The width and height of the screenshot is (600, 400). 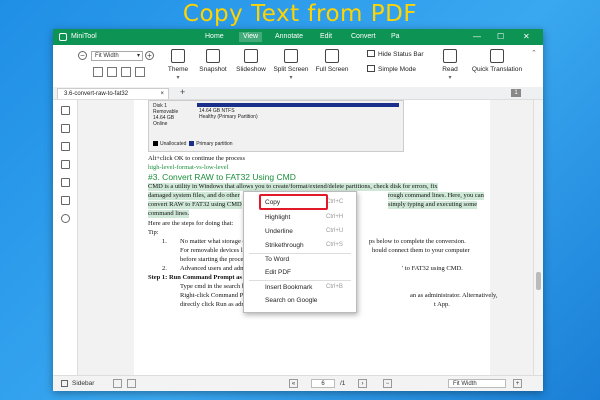 I want to click on zoom-out-button: −, so click(x=82, y=55).